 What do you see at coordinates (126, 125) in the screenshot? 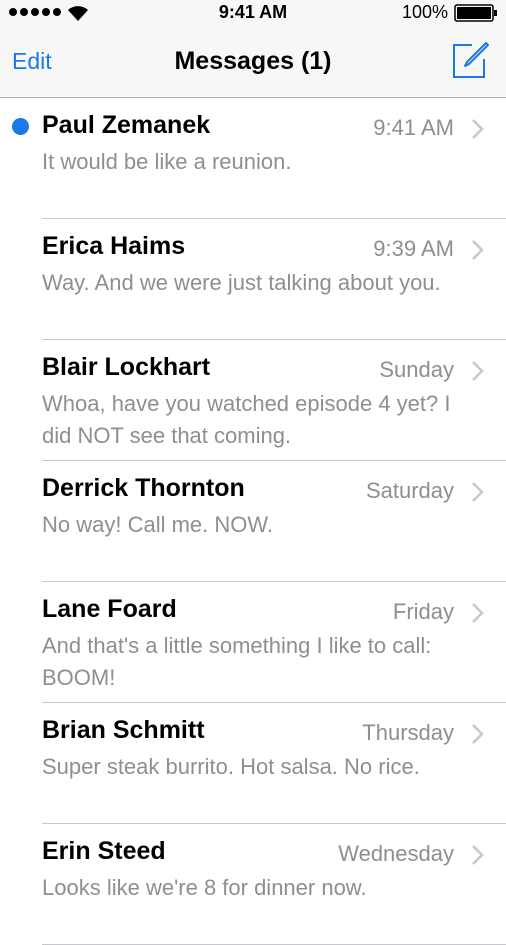
I see `sender-name: Paul Zemanek` at bounding box center [126, 125].